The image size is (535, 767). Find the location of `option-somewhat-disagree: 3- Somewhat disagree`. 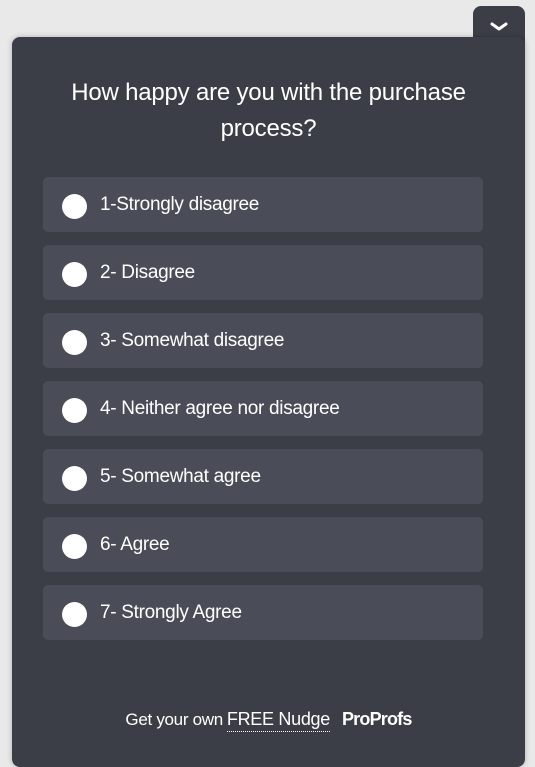

option-somewhat-disagree: 3- Somewhat disagree is located at coordinates (263, 340).